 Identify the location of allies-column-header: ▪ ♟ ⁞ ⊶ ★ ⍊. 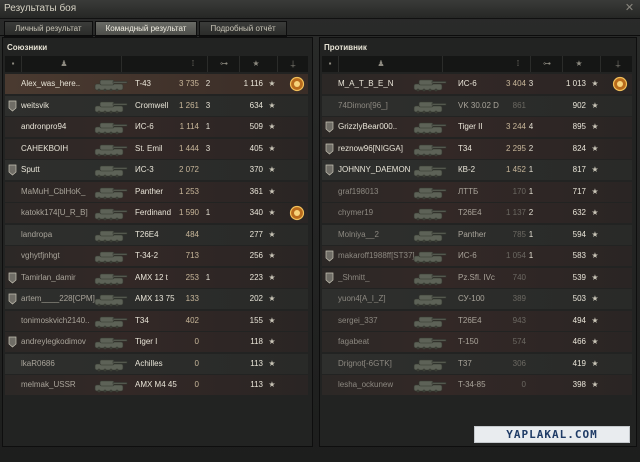
(156, 64).